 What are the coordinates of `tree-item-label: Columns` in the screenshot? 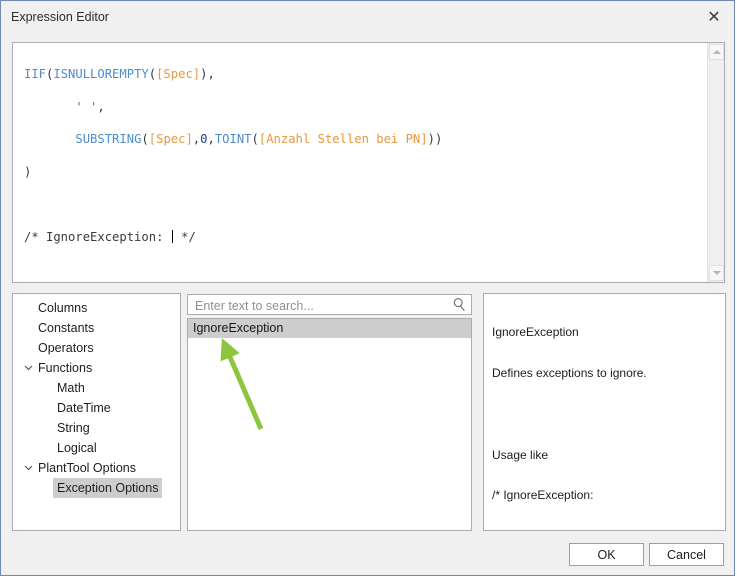 It's located at (63, 308).